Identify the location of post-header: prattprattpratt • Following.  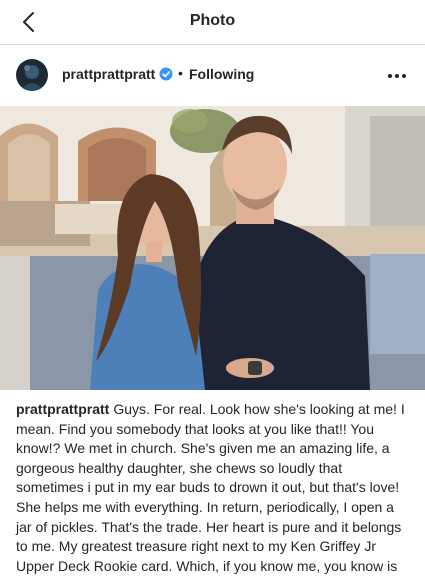
(212, 75).